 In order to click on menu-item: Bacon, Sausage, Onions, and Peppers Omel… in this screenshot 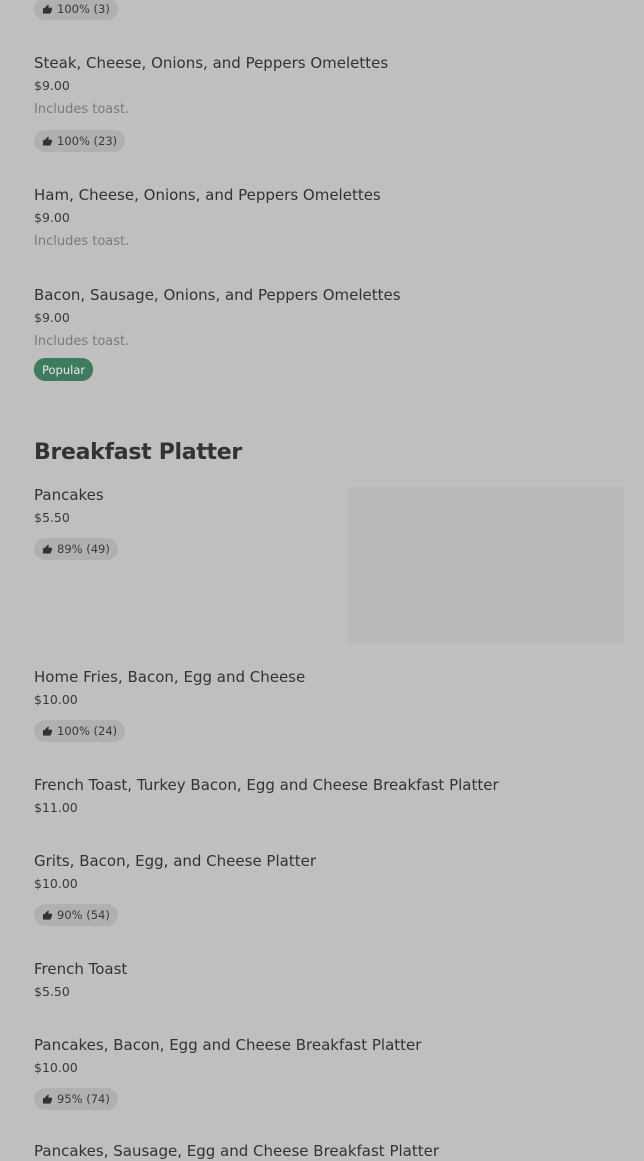, I will do `click(329, 317)`.